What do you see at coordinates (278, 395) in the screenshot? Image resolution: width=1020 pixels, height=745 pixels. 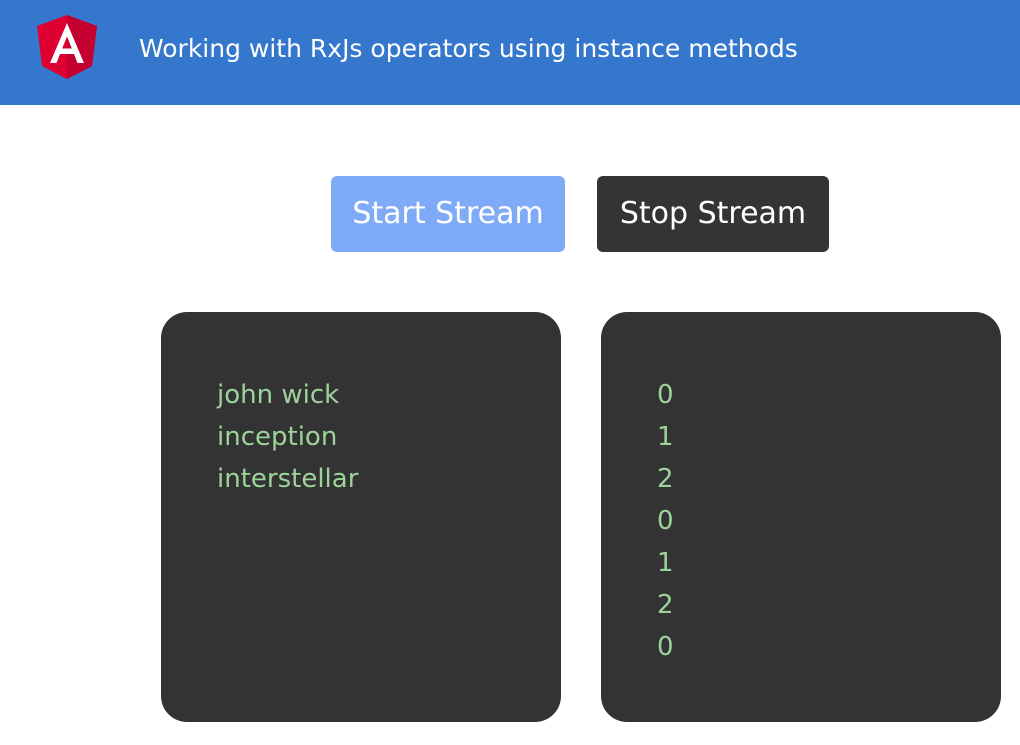 I see `list-item: john wick` at bounding box center [278, 395].